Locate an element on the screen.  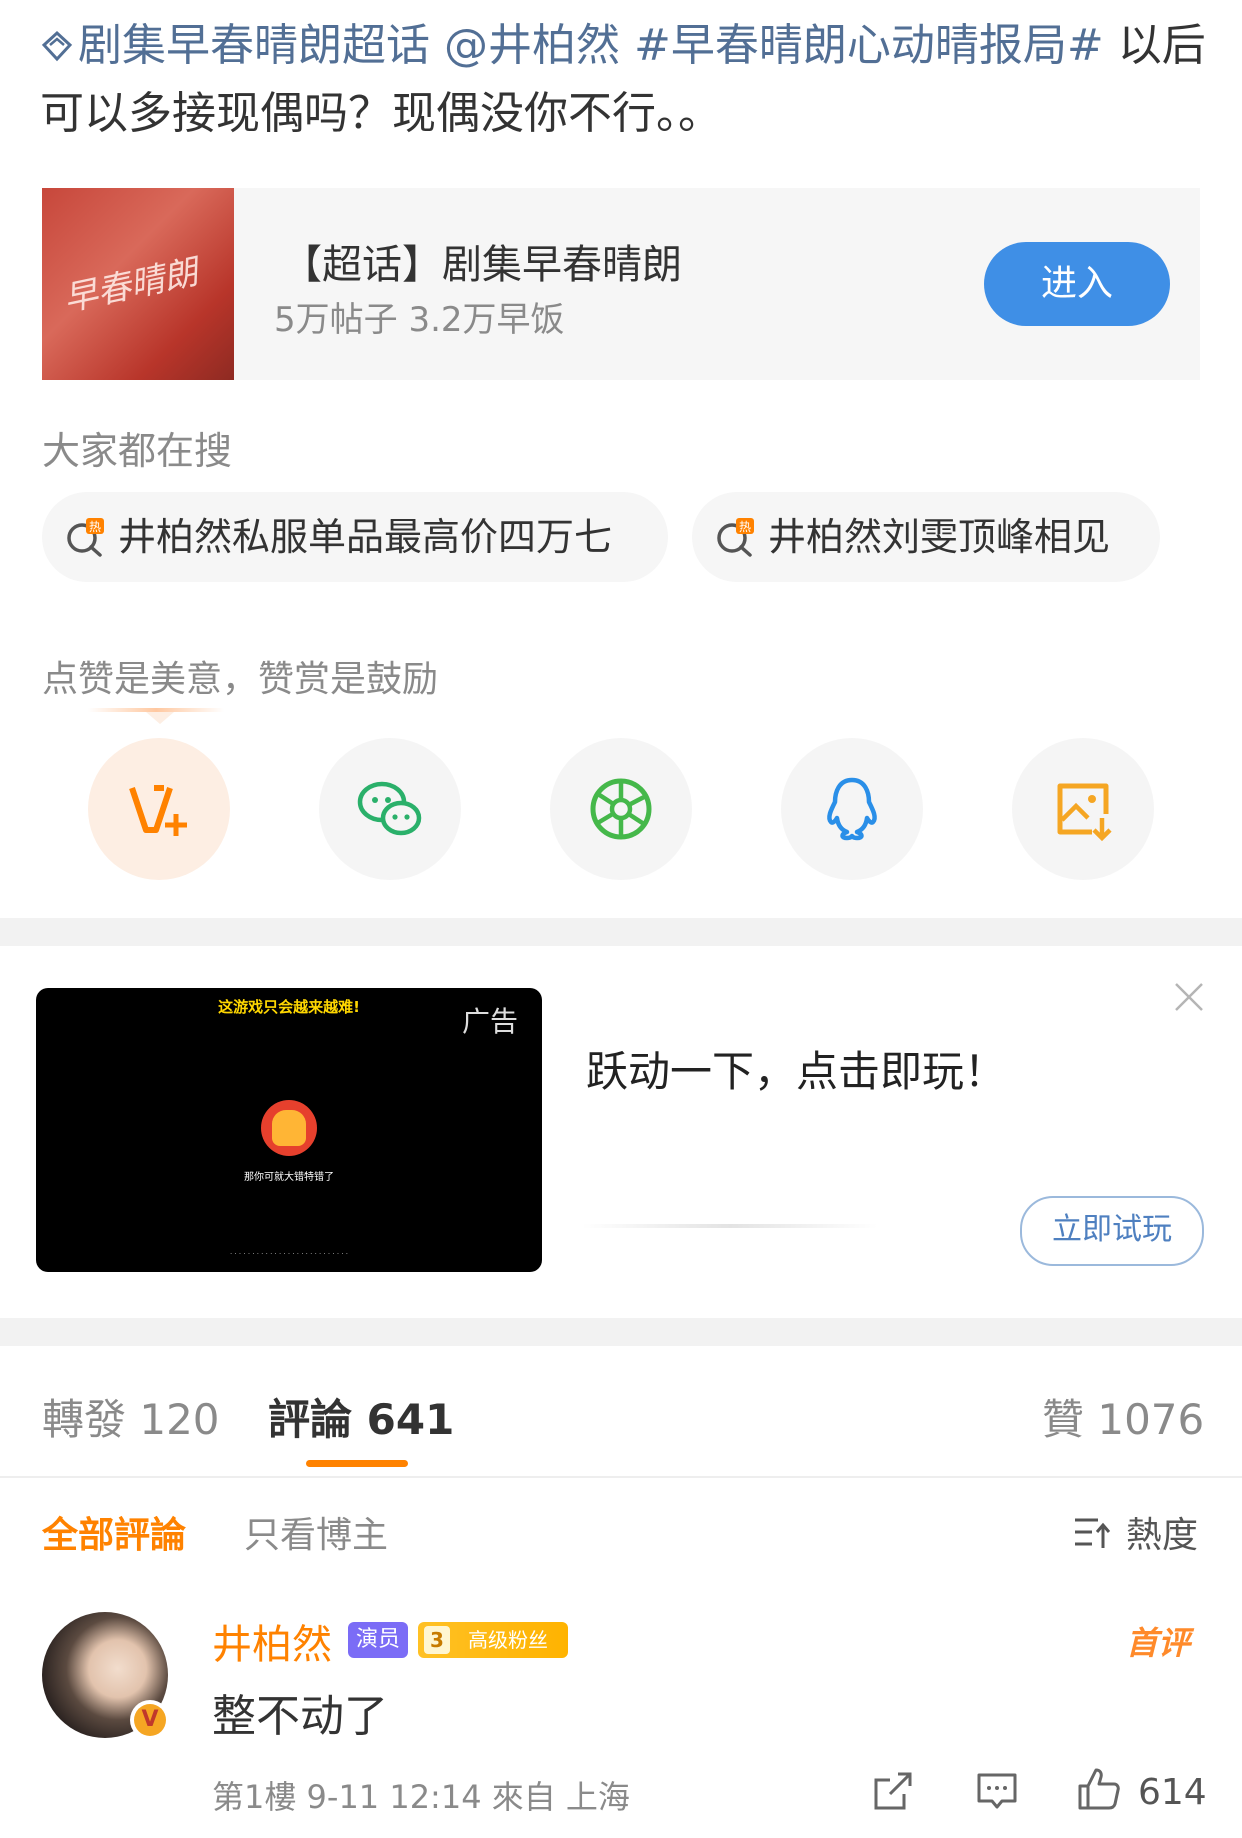
hot-search-text: 井柏然私服单品最高价四万七 is located at coordinates (365, 537).